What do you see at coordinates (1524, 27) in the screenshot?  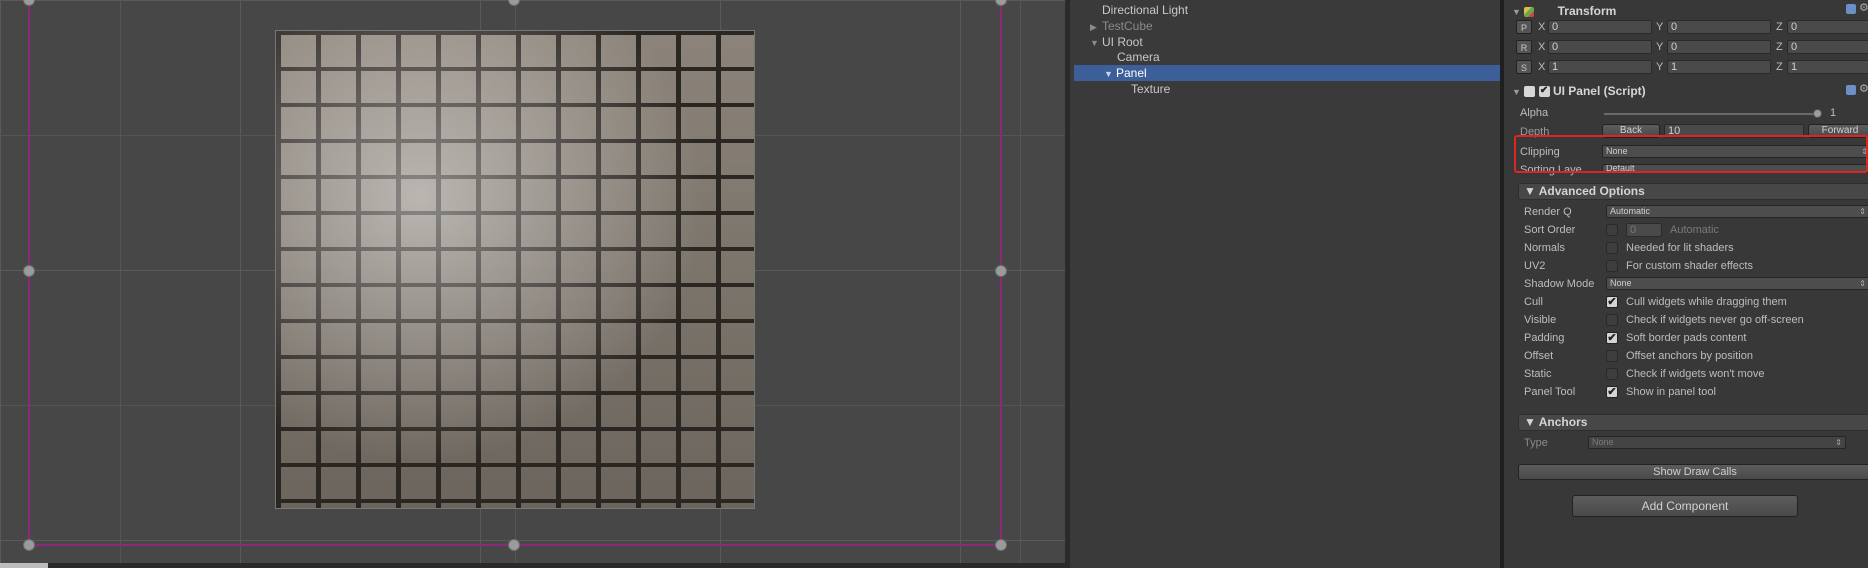 I see `position-reset-button: P` at bounding box center [1524, 27].